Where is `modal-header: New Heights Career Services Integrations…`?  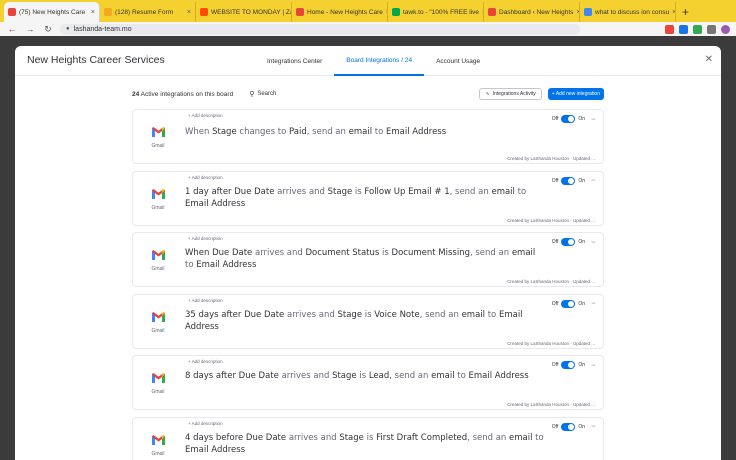 modal-header: New Heights Career Services Integrations… is located at coordinates (368, 61).